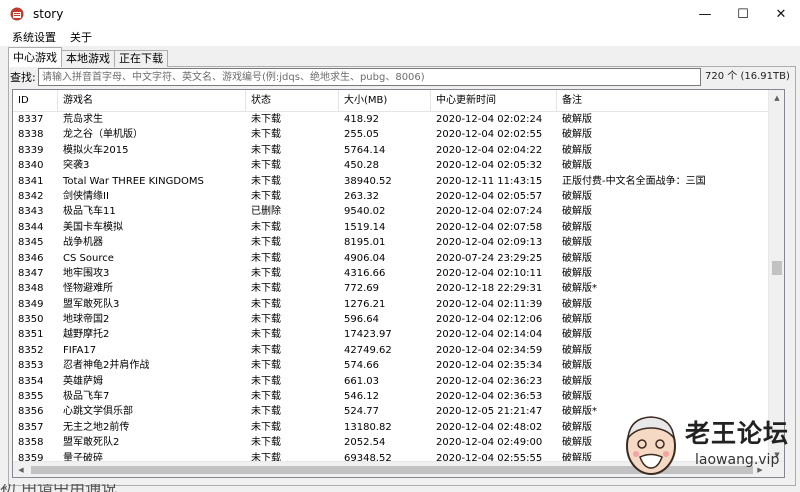 The image size is (800, 492). Describe the element at coordinates (80, 350) in the screenshot. I see `cell-name: FIFA17` at that location.